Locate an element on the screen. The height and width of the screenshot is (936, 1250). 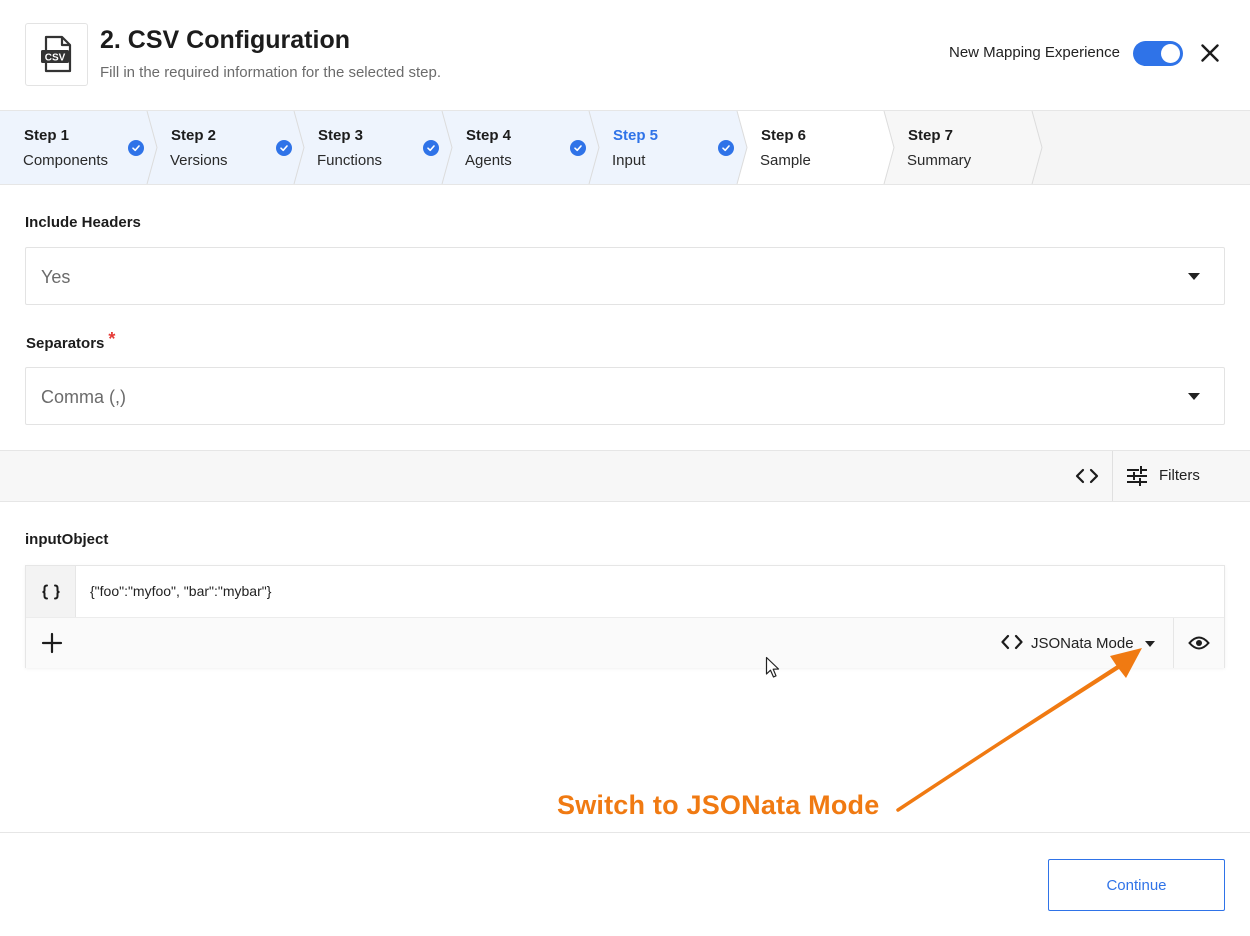
step-components: Step 1 Components is located at coordinates (73, 148).